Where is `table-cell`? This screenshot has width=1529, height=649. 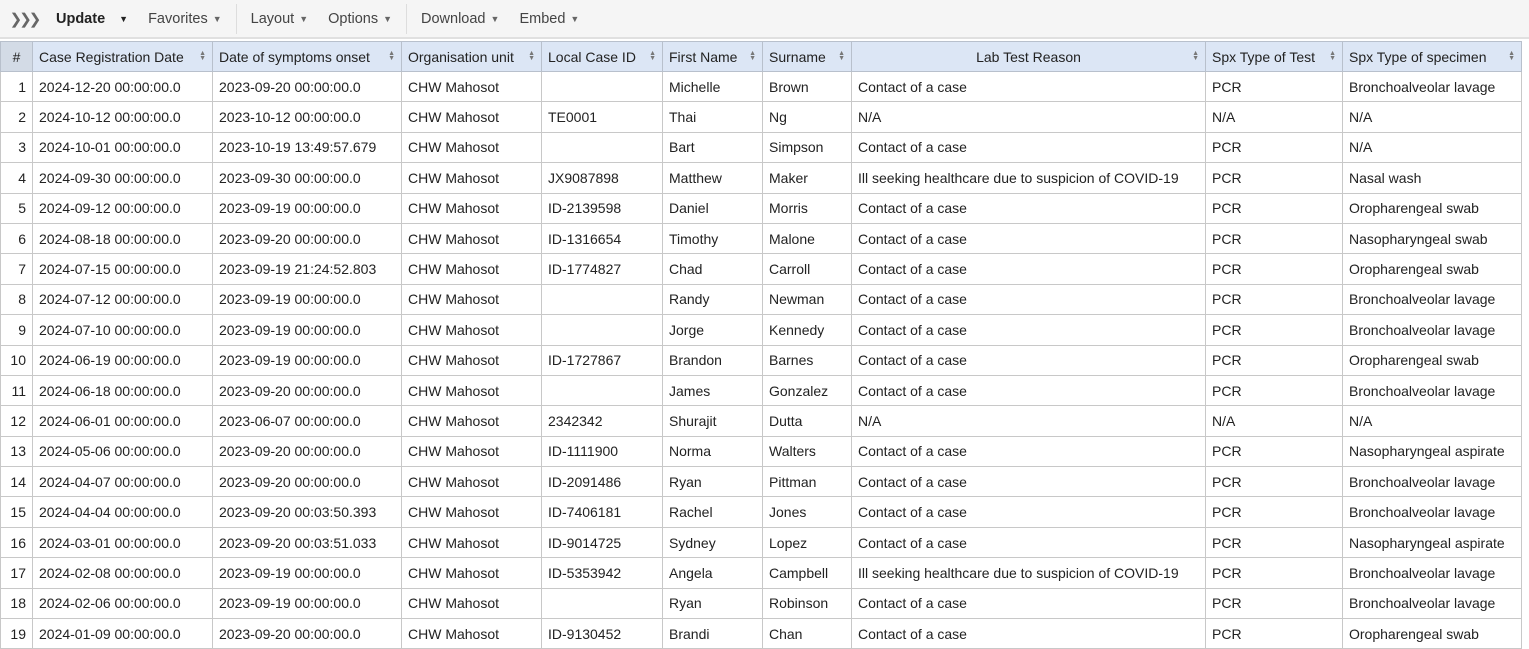
table-cell is located at coordinates (602, 330).